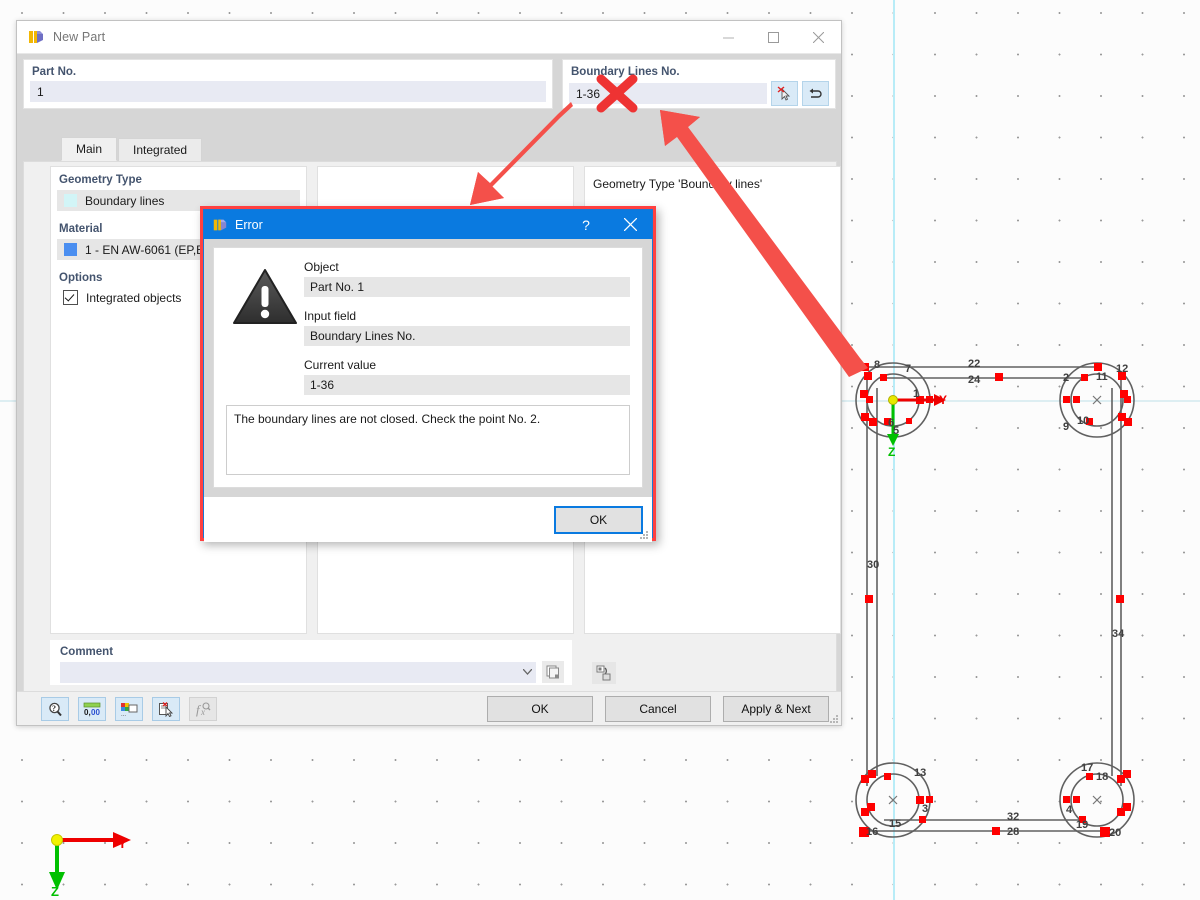  I want to click on error-input-field-label: Input field, so click(330, 316).